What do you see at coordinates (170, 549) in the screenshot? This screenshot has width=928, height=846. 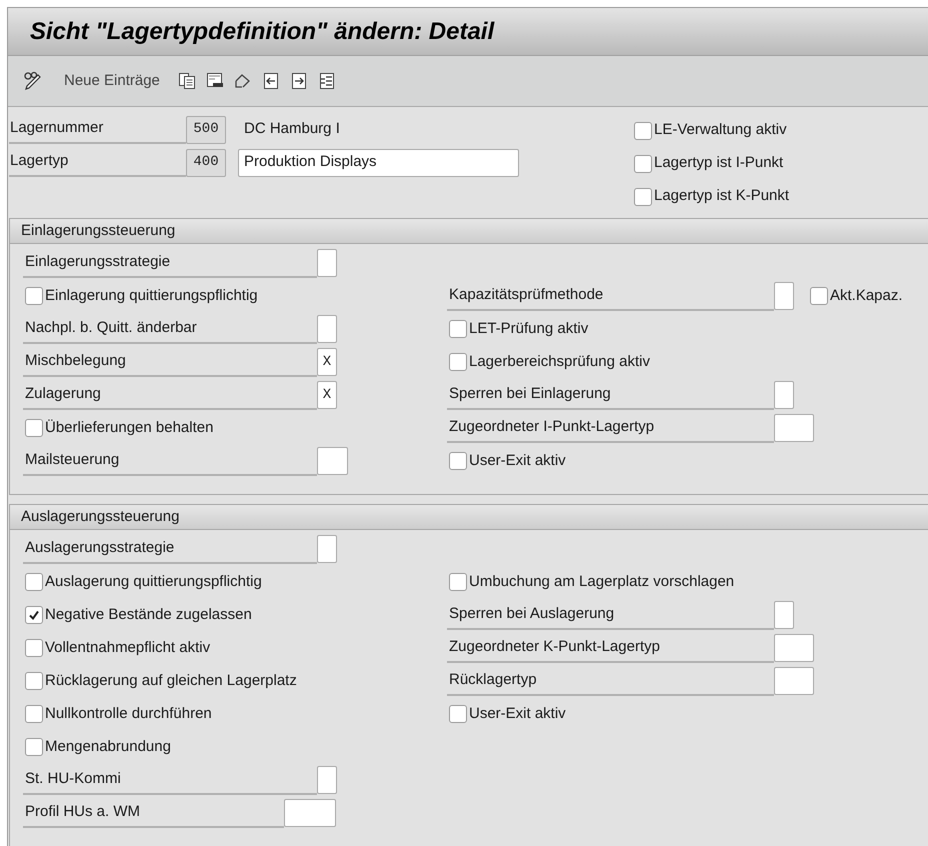 I see `field-label: Auslagerungsstrategie` at bounding box center [170, 549].